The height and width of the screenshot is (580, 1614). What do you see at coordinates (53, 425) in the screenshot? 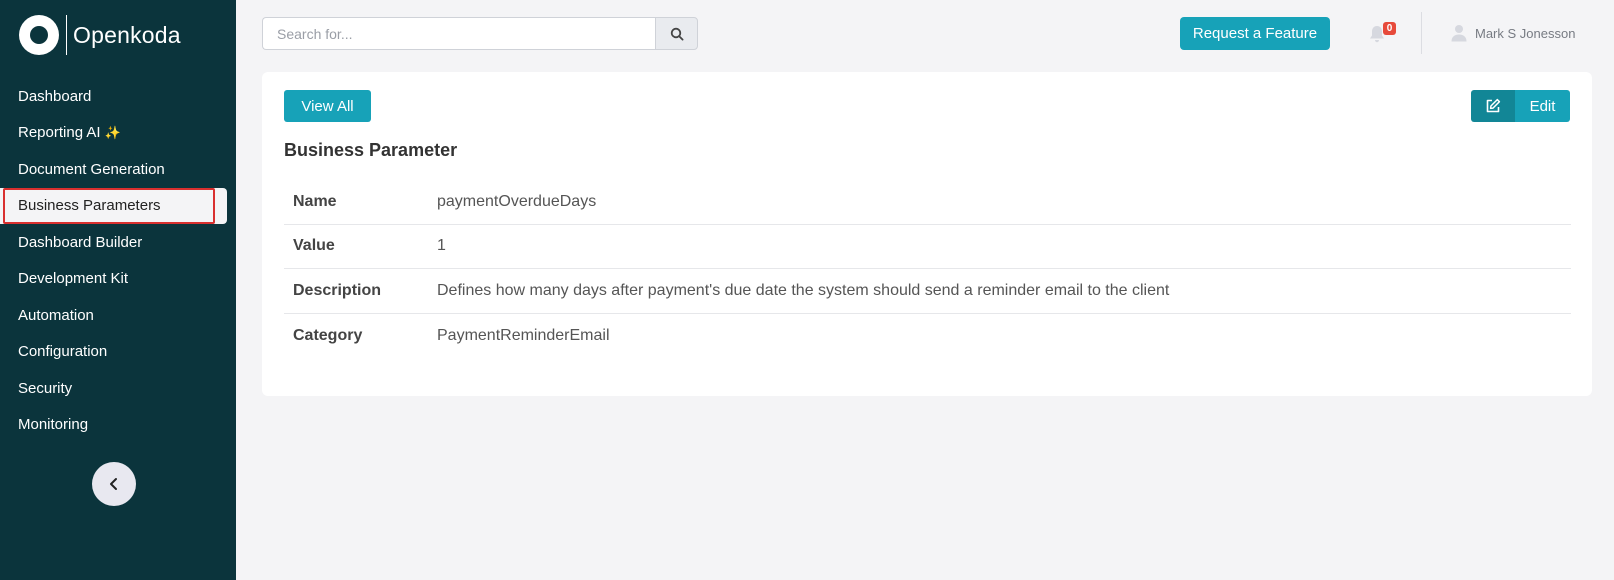
I see `sidebar-item-label: Monitoring` at bounding box center [53, 425].